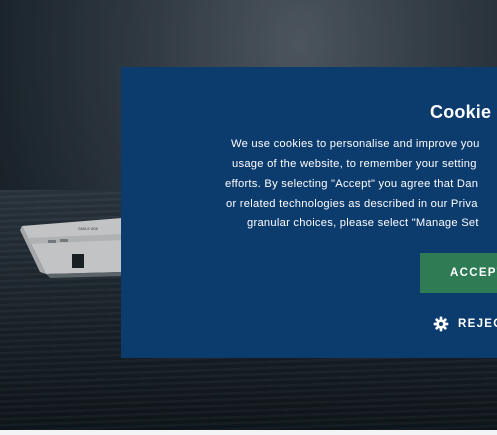  Describe the element at coordinates (461, 112) in the screenshot. I see `dialog-title: Cookie` at that location.